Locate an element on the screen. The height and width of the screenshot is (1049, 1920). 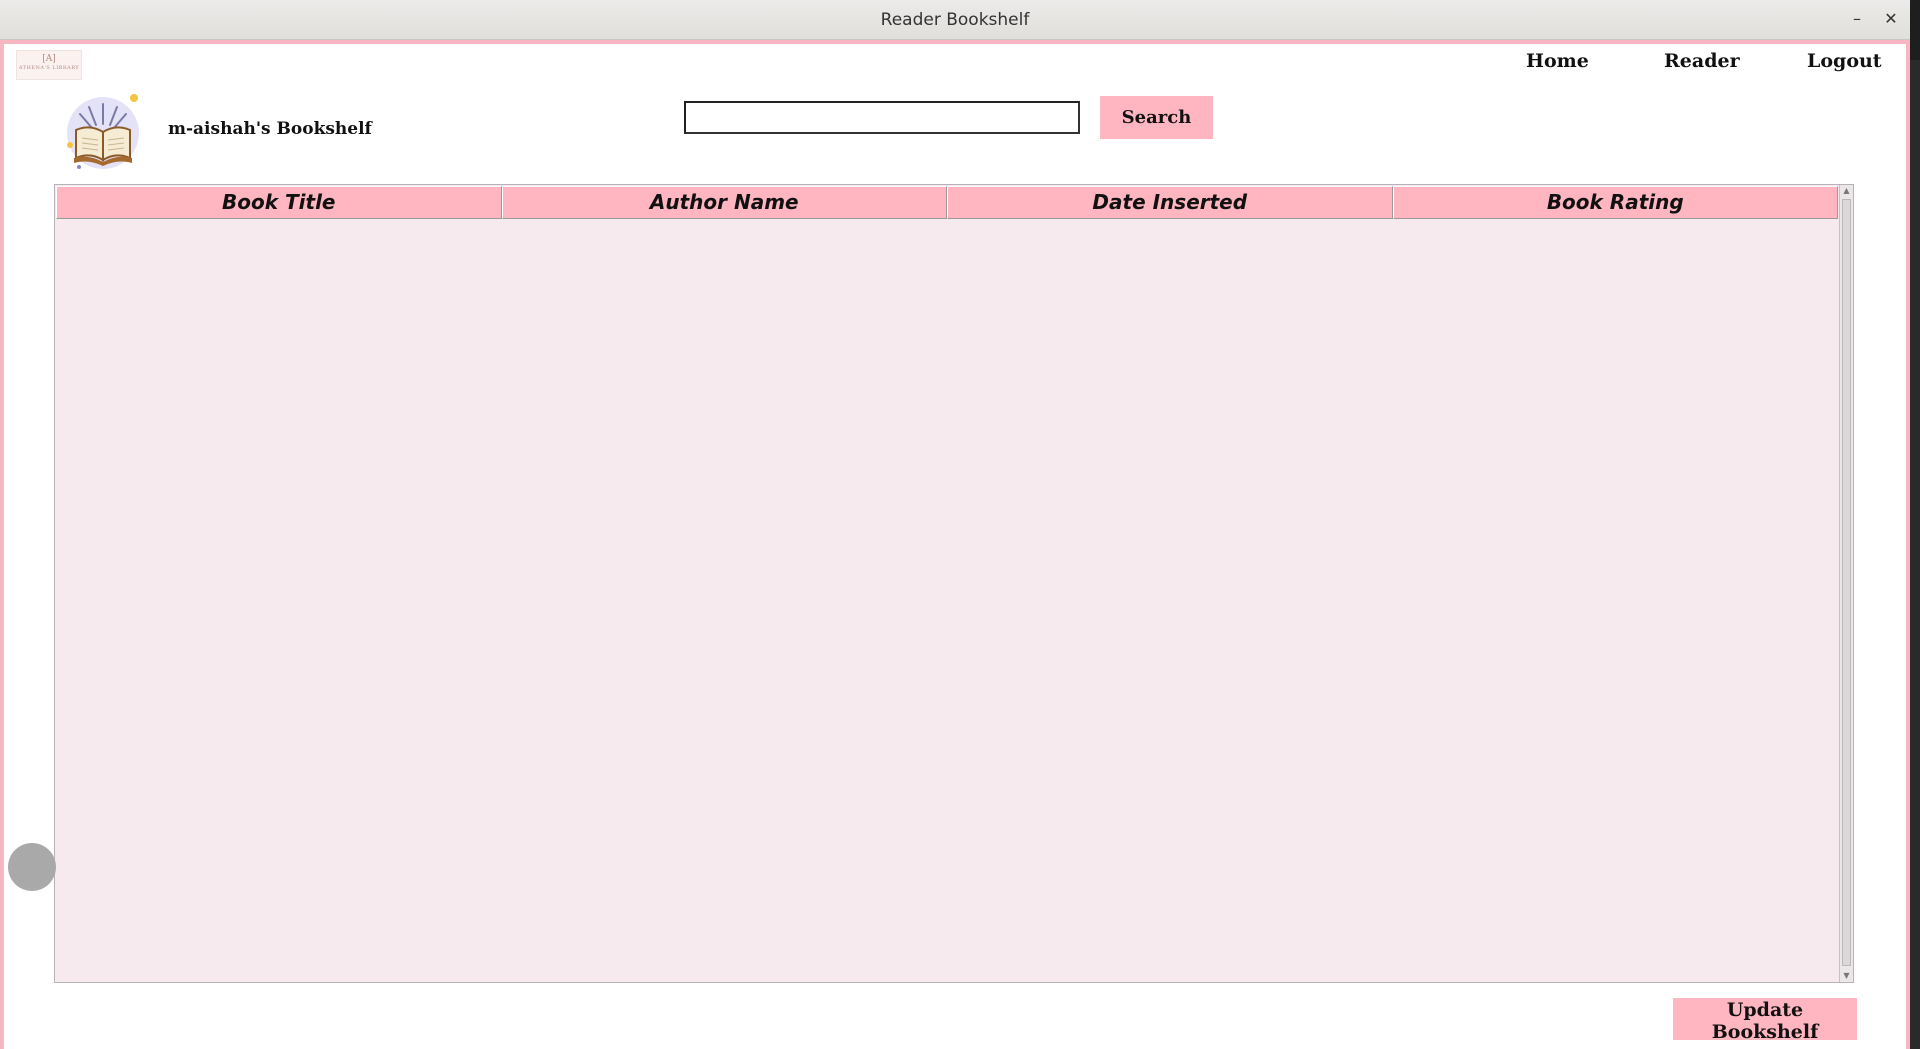
column-header-date-inserted: Date Inserted is located at coordinates (1170, 202).